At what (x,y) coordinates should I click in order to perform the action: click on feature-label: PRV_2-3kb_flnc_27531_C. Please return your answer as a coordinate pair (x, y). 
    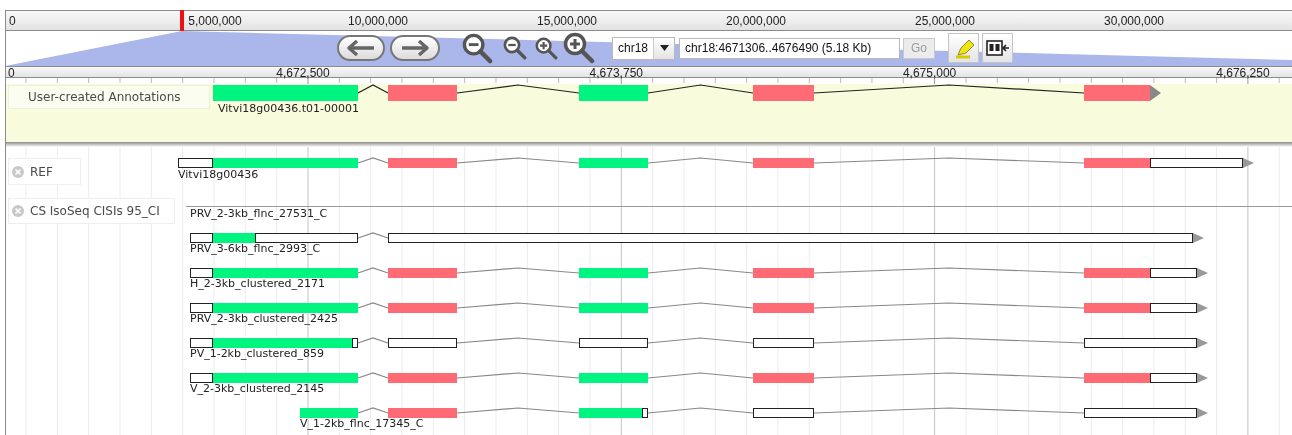
    Looking at the image, I should click on (259, 213).